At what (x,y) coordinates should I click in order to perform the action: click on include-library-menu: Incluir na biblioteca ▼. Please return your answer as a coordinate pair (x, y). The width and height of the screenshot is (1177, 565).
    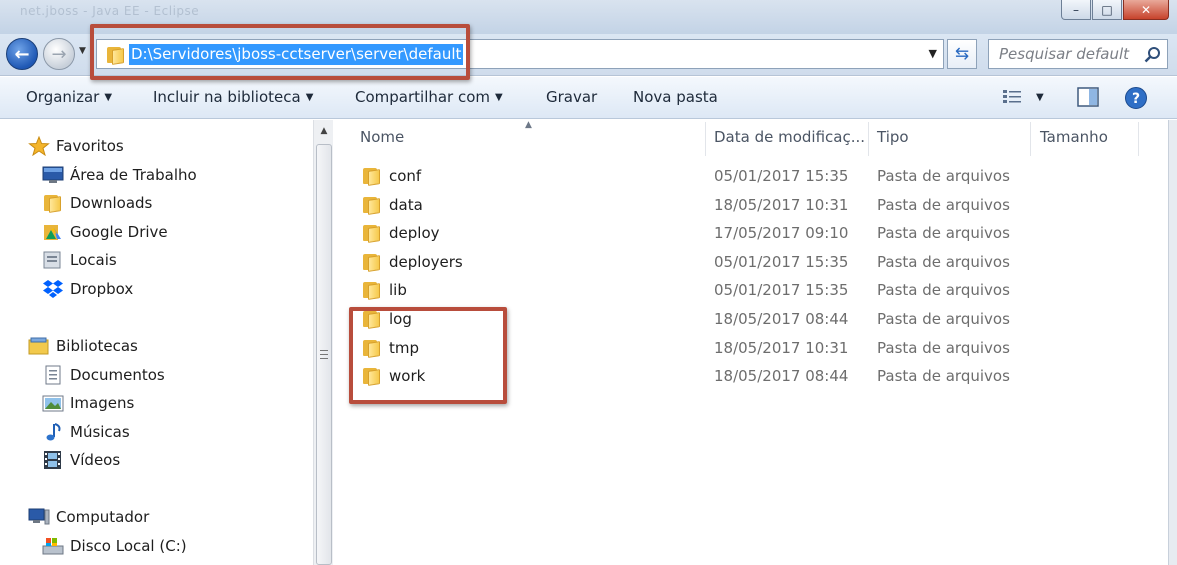
    Looking at the image, I should click on (233, 97).